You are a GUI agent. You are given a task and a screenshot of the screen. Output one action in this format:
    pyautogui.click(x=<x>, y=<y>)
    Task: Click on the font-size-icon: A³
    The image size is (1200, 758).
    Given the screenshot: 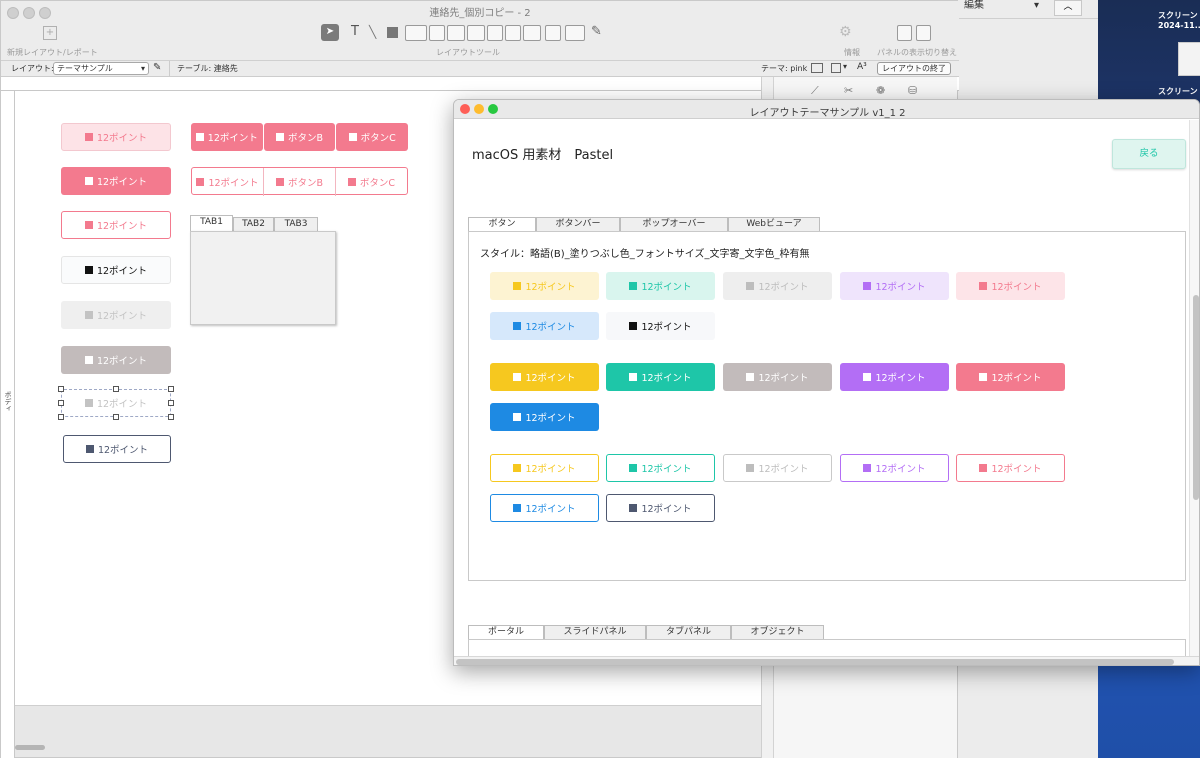 What is the action you would take?
    pyautogui.click(x=862, y=67)
    